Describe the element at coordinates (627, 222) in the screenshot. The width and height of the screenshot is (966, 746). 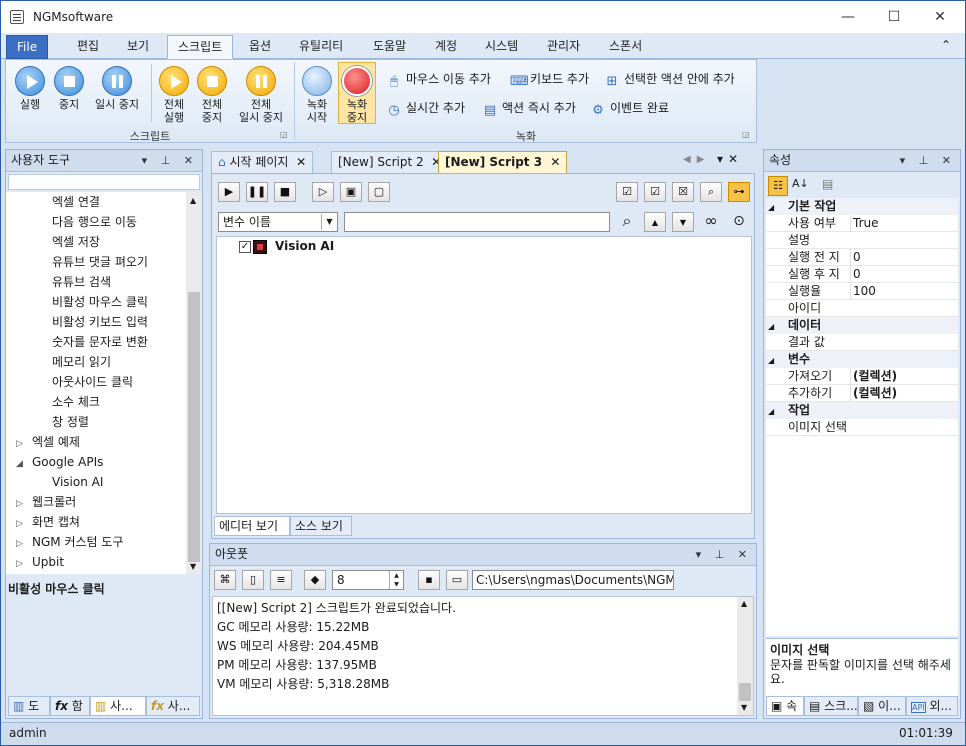
I see `search-icon: ⌕` at that location.